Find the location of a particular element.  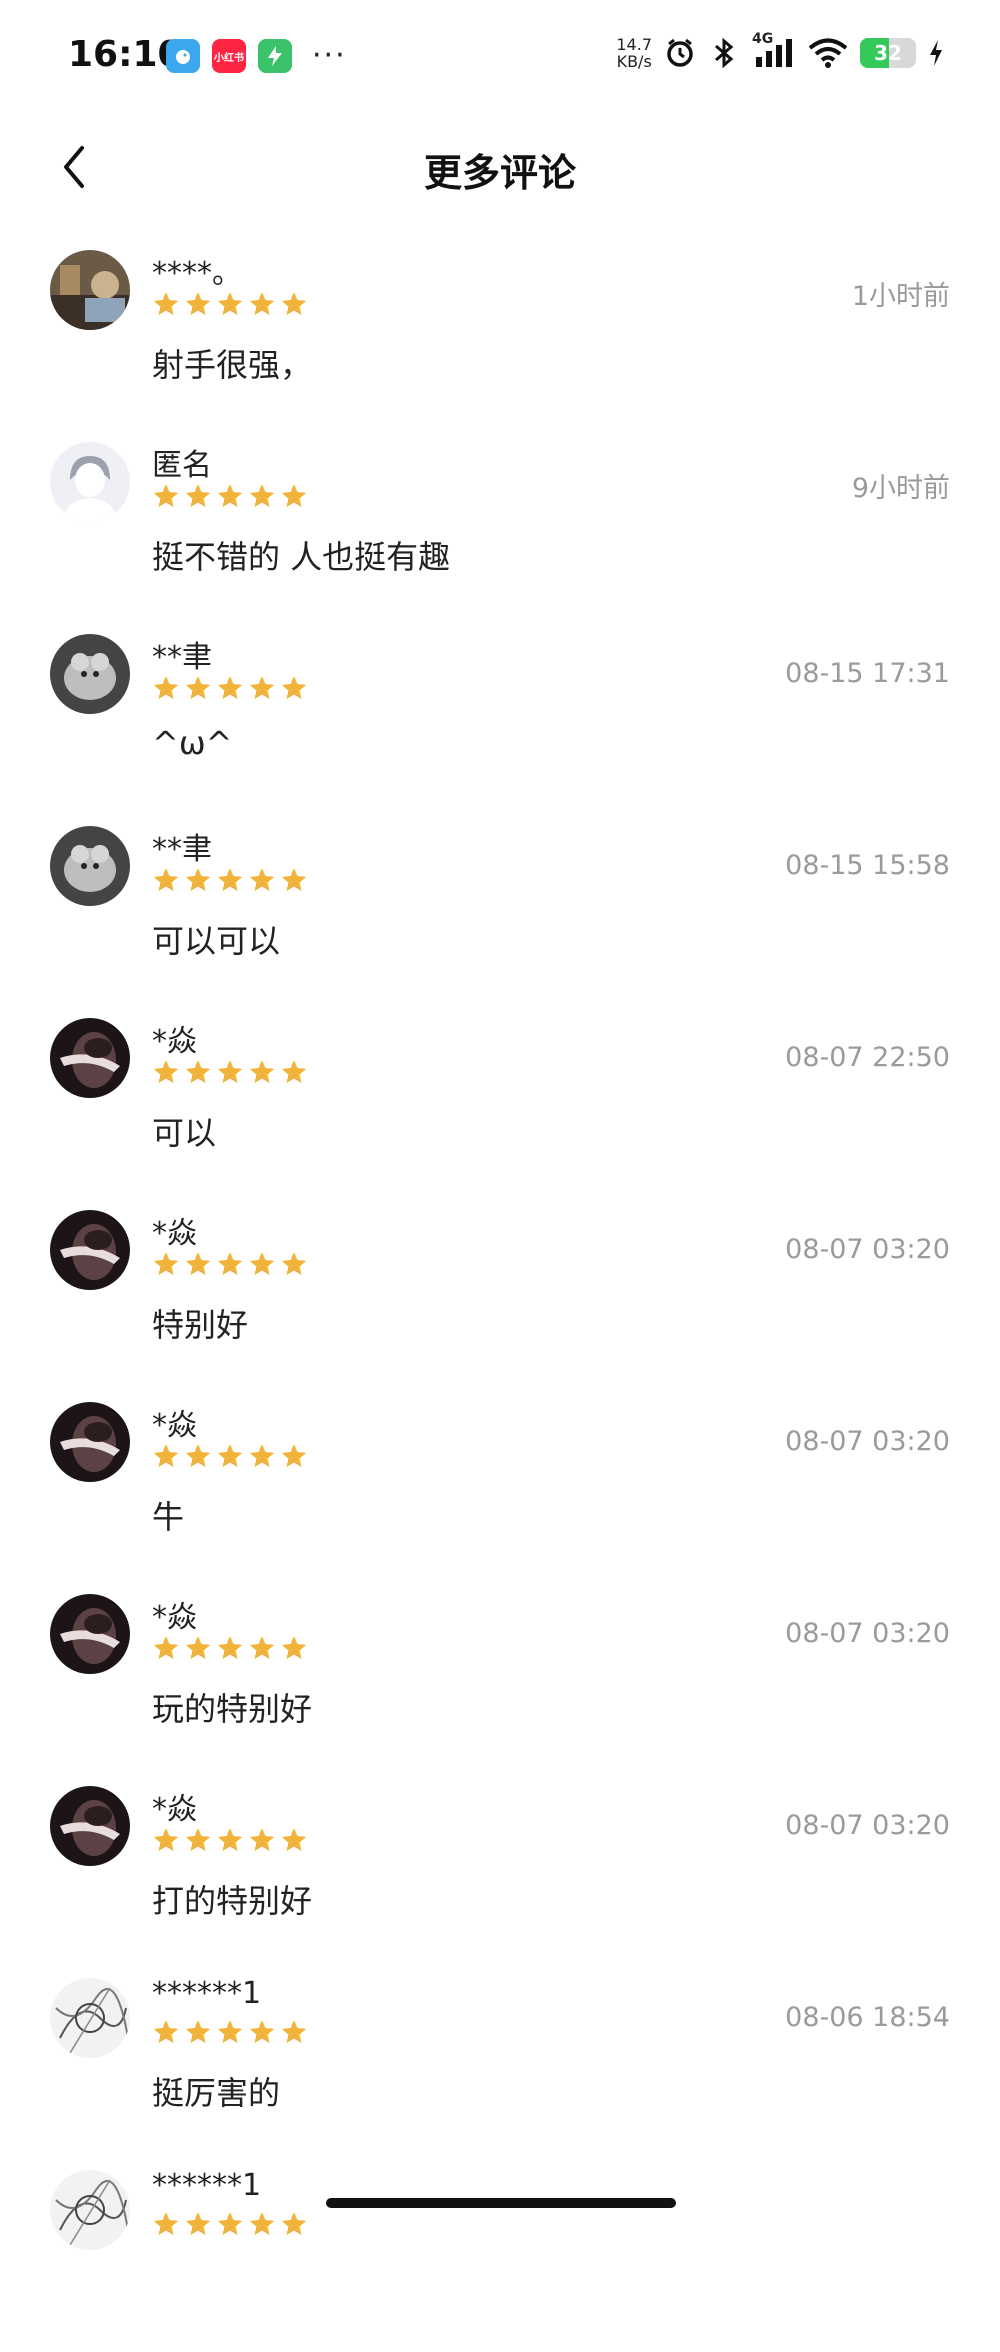

network-type: 4G is located at coordinates (763, 39).